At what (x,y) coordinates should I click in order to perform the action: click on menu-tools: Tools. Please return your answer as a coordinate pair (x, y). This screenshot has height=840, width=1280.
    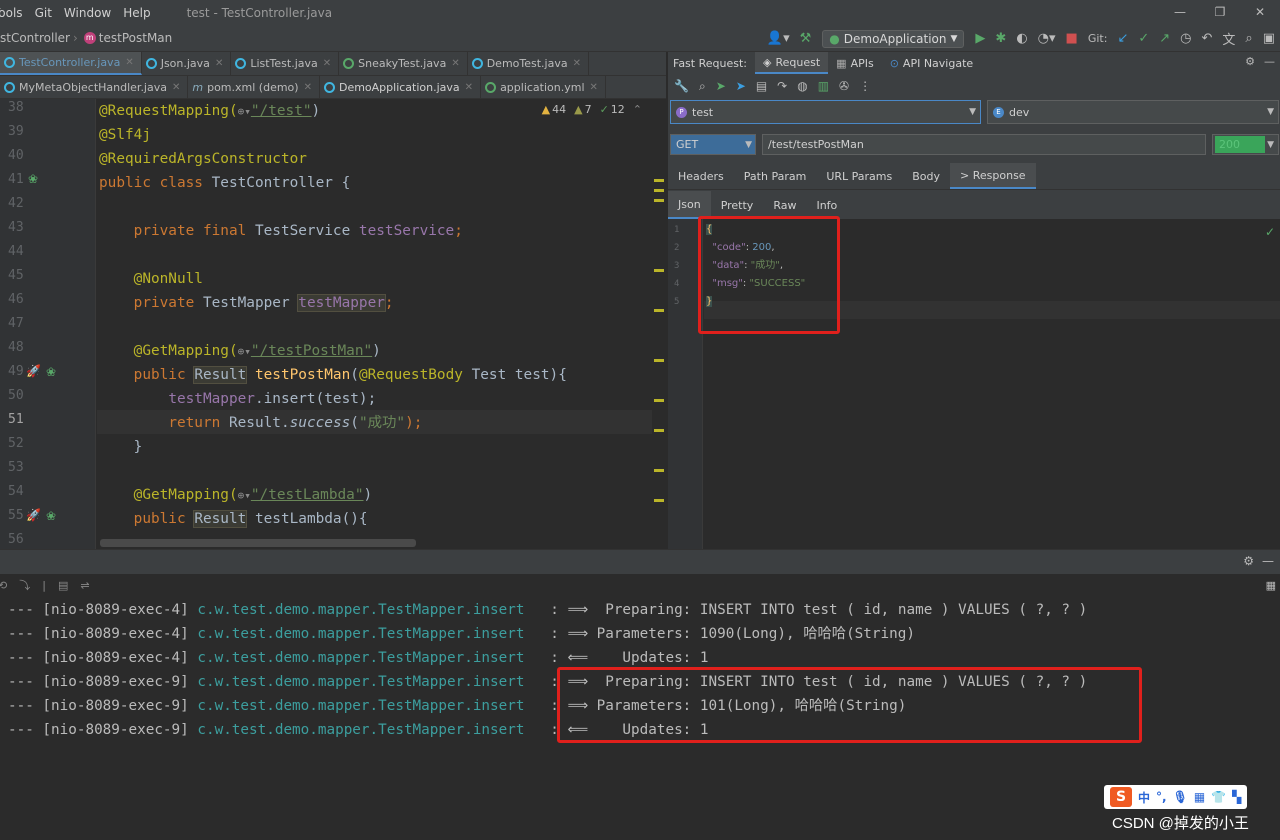
    Looking at the image, I should click on (11, 13).